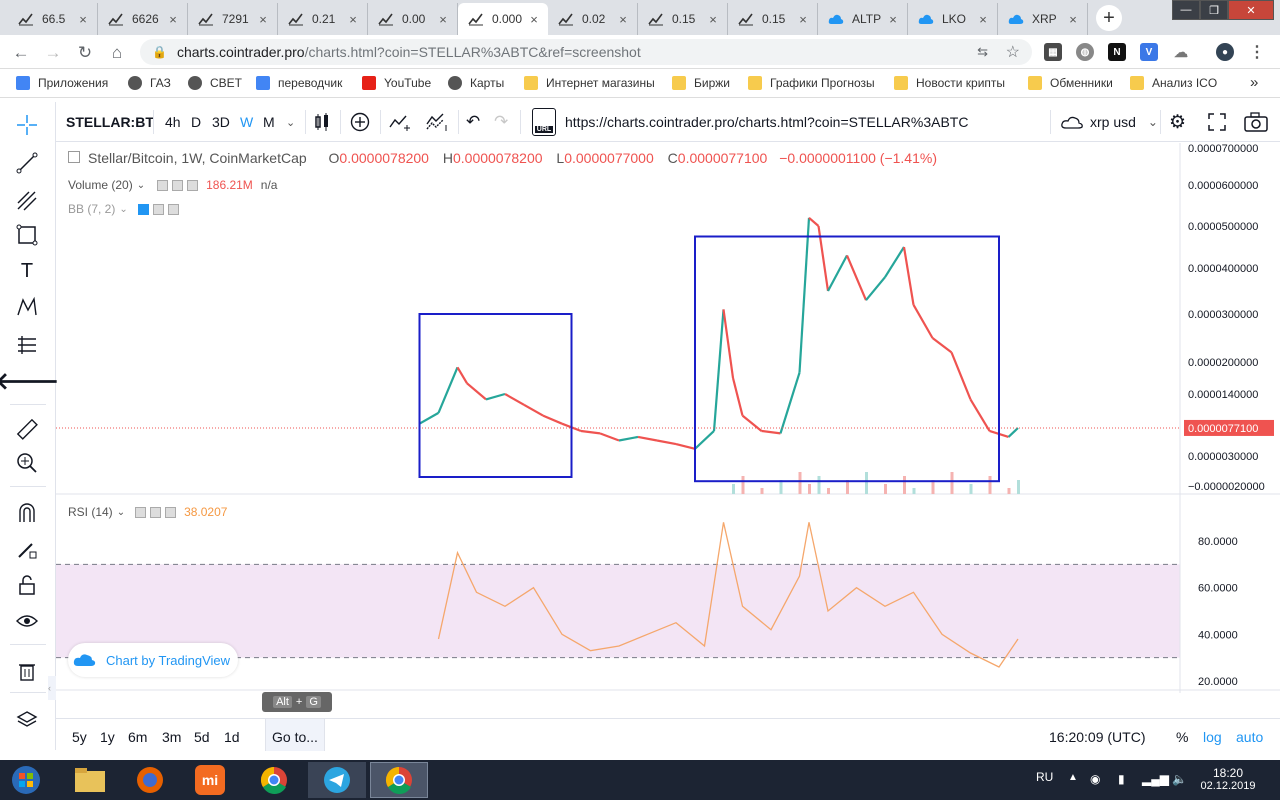 The image size is (1280, 800). I want to click on bookmark-item: Анализ ICO, so click(1173, 83).